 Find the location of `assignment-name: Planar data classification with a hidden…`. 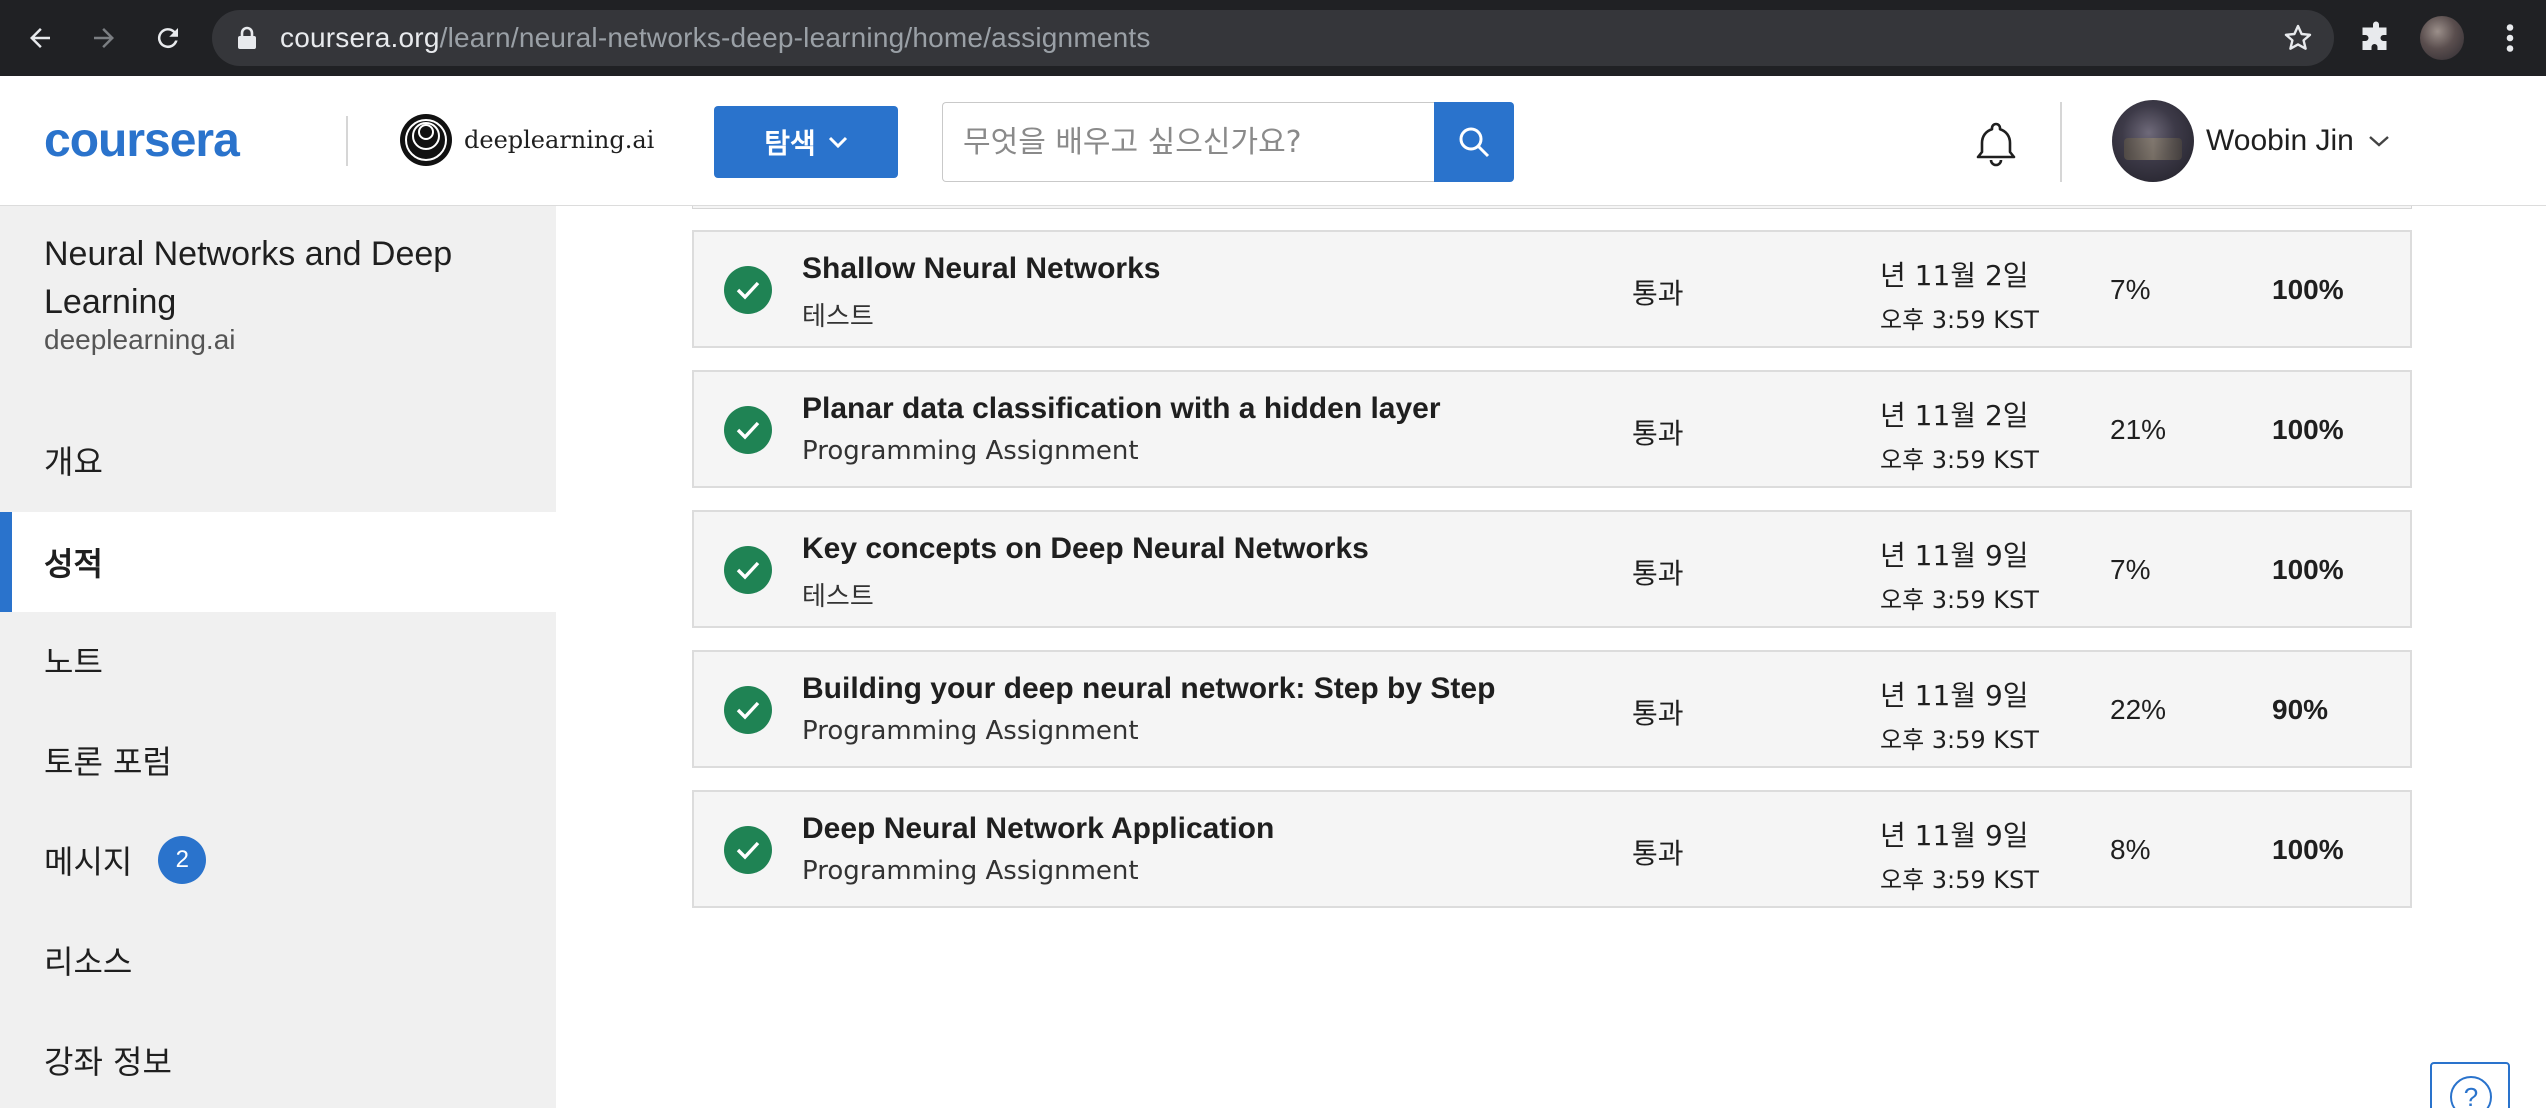

assignment-name: Planar data classification with a hidden… is located at coordinates (1121, 409).